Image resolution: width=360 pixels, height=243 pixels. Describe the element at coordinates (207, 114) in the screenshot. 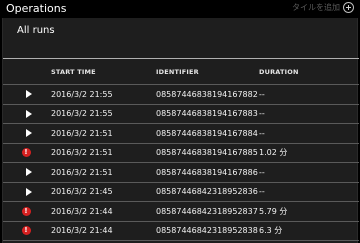

I see `identifier-cell: 08587446838194167883` at that location.